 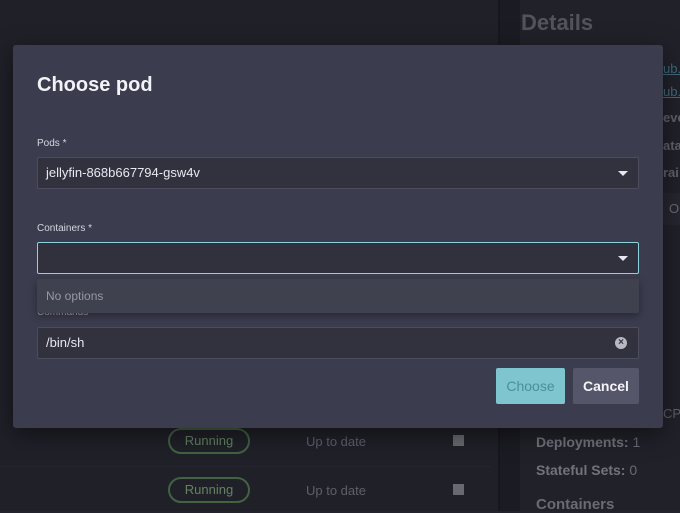 What do you see at coordinates (52, 143) in the screenshot?
I see `pods-label: Pods *` at bounding box center [52, 143].